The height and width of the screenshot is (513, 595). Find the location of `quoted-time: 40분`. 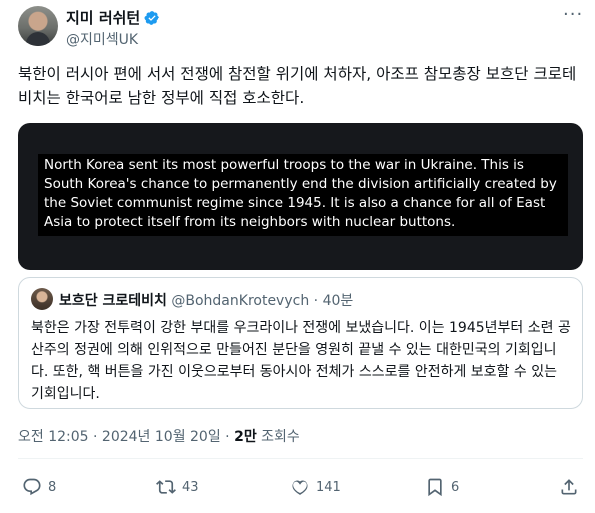

quoted-time: 40분 is located at coordinates (338, 301).